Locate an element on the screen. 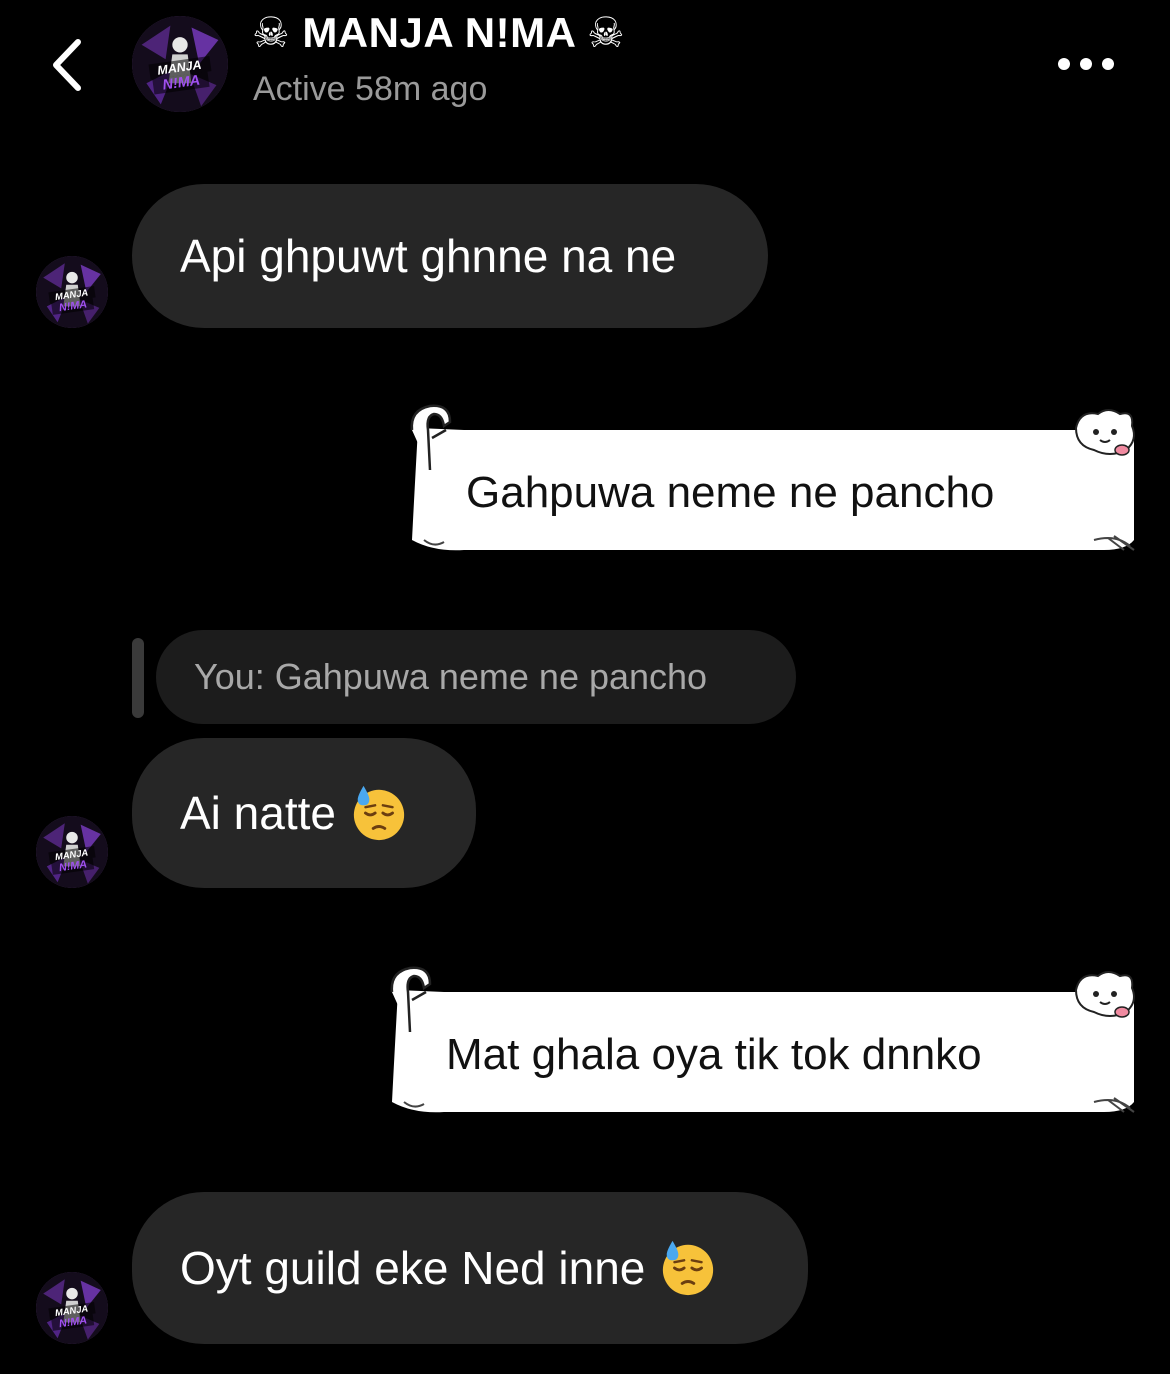 The image size is (1170, 1374). reply-preview-text: You: Gahpuwa neme ne pancho is located at coordinates (451, 676).